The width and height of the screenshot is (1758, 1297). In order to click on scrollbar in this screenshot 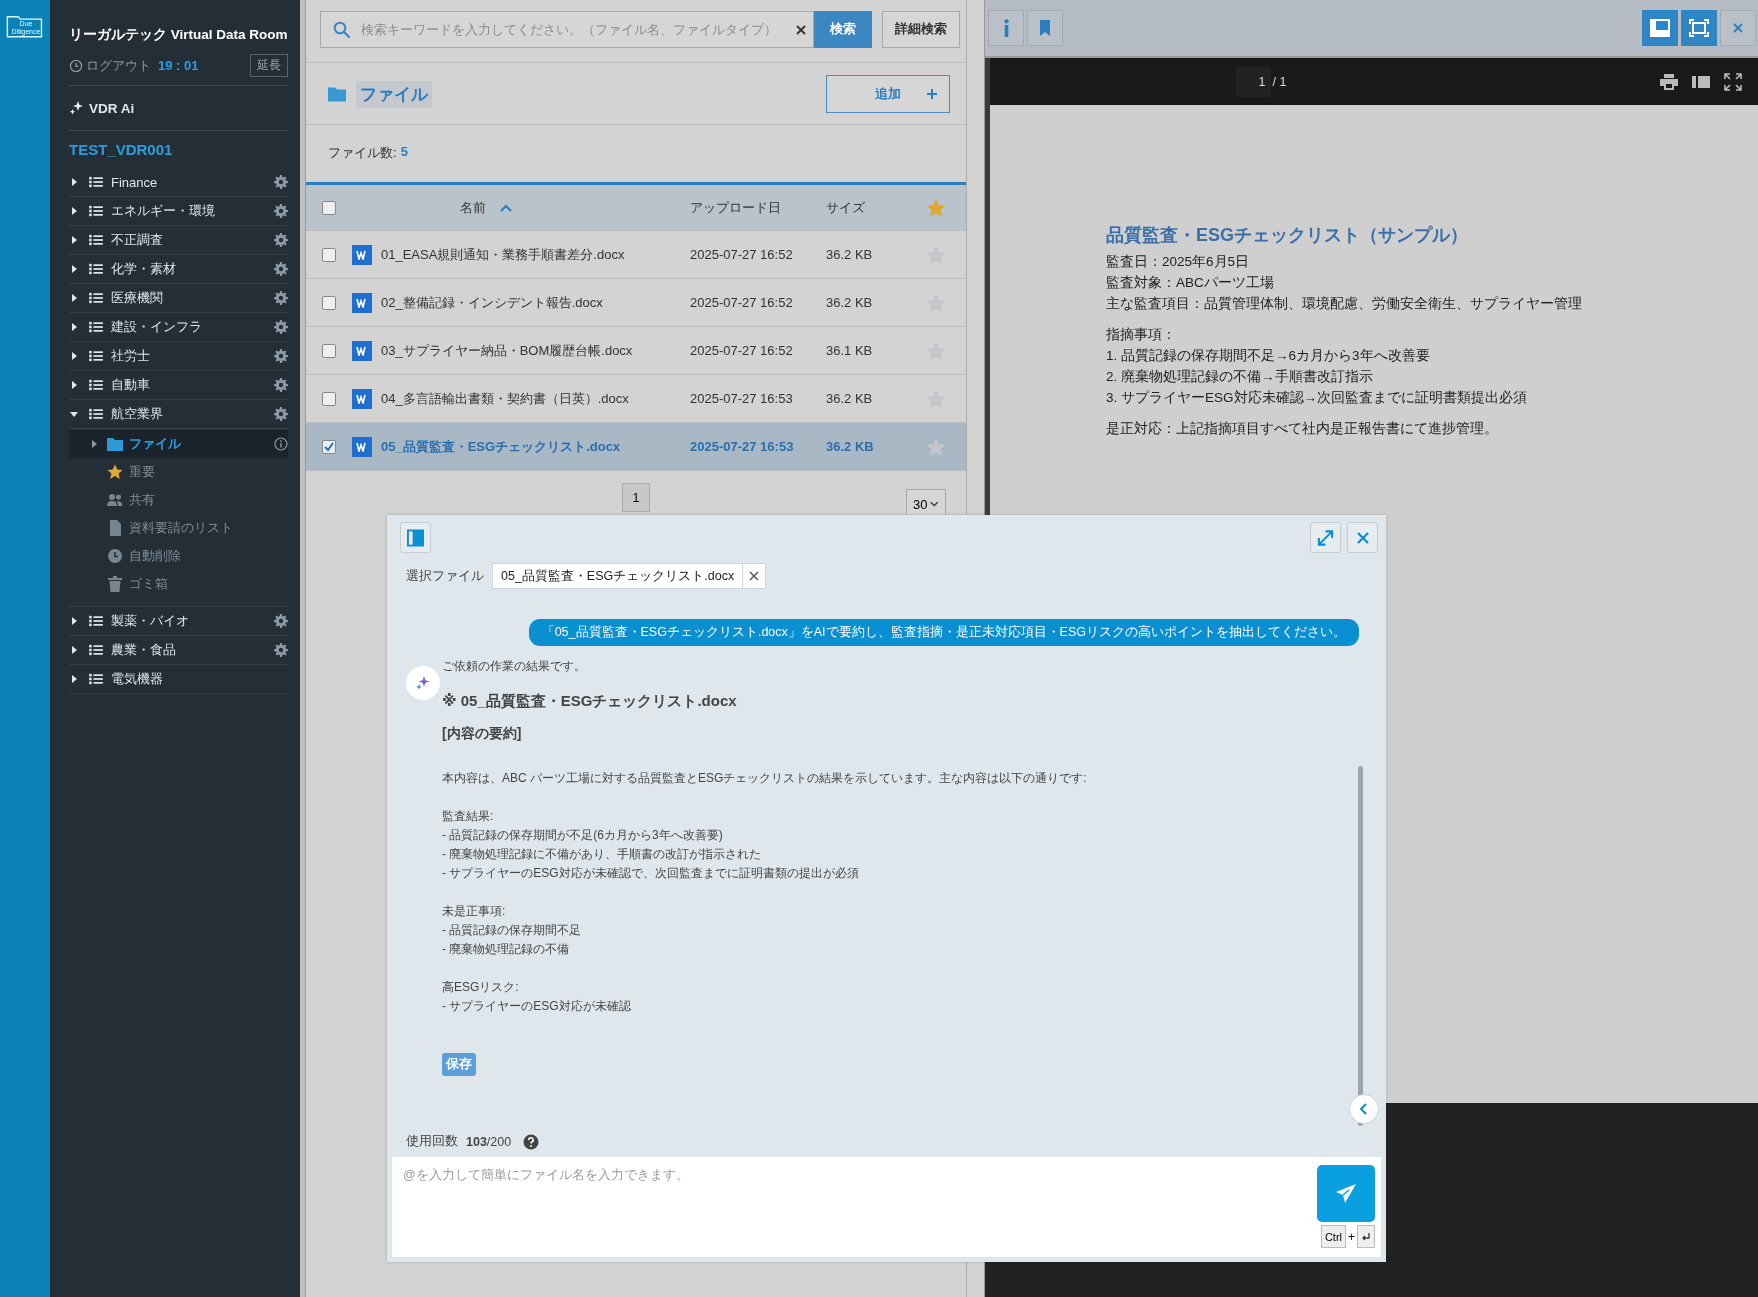, I will do `click(1360, 946)`.